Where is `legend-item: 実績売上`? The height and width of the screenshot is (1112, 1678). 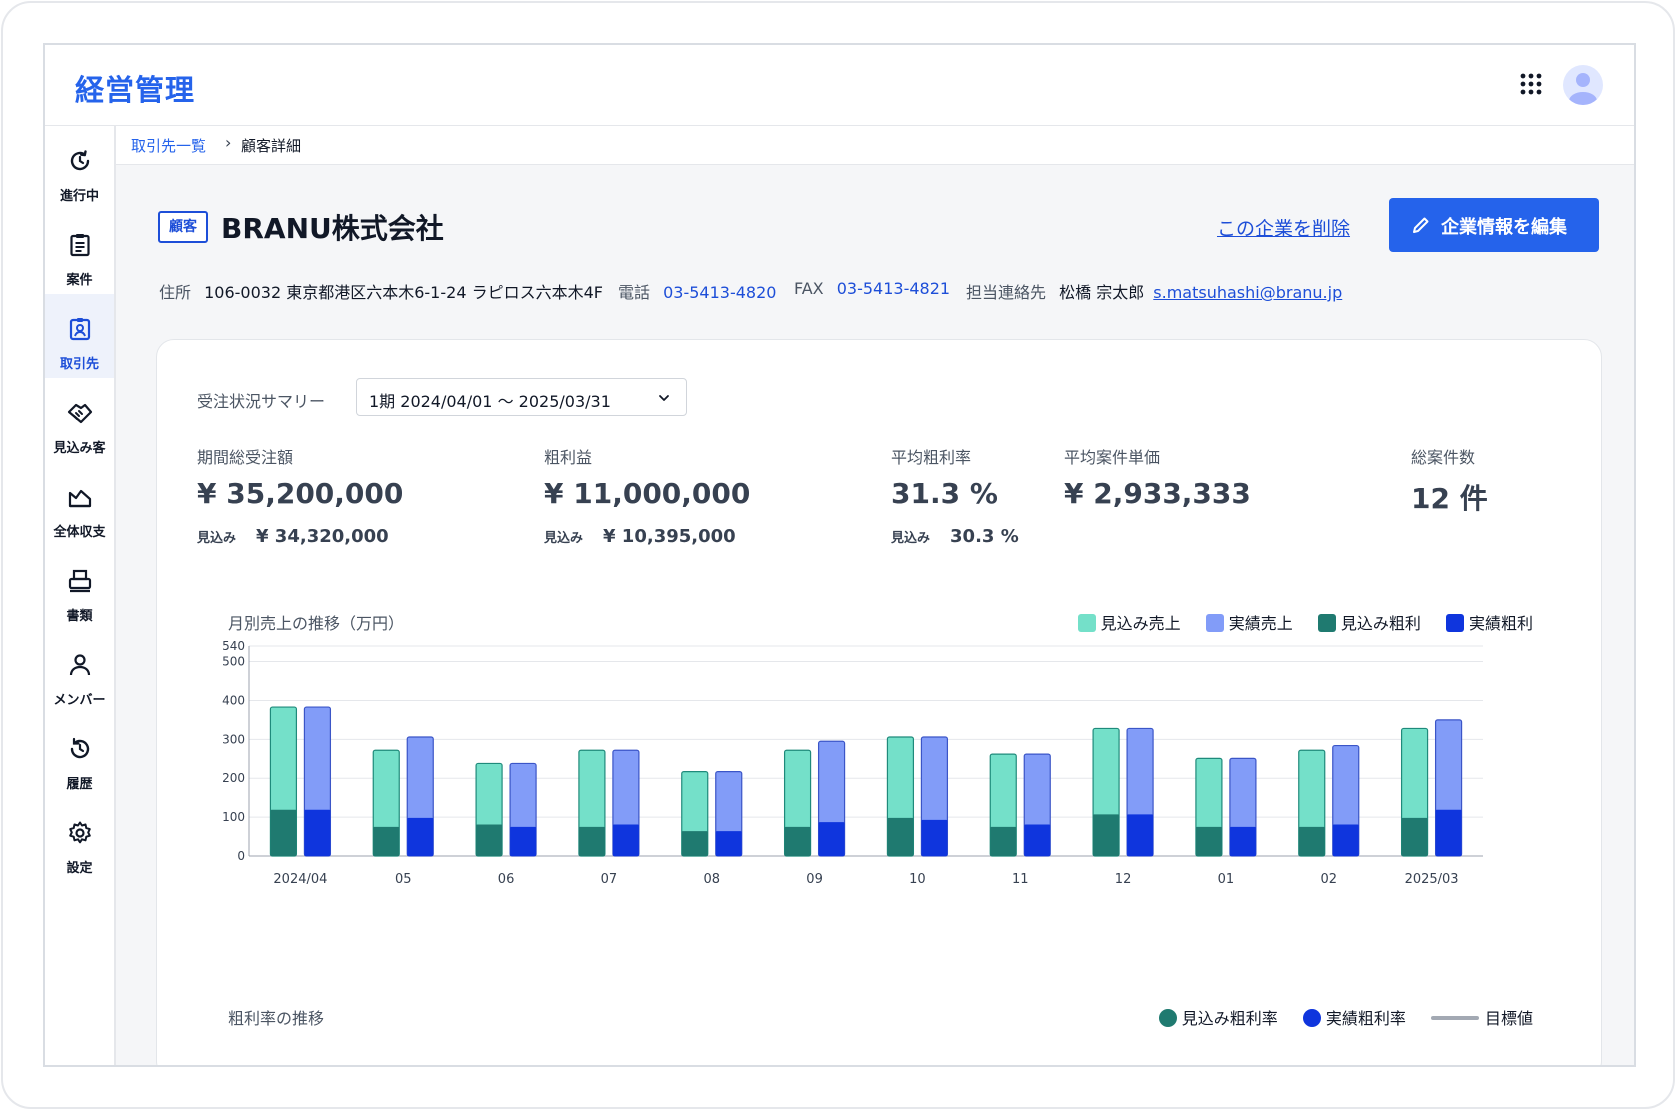 legend-item: 実績売上 is located at coordinates (1249, 622).